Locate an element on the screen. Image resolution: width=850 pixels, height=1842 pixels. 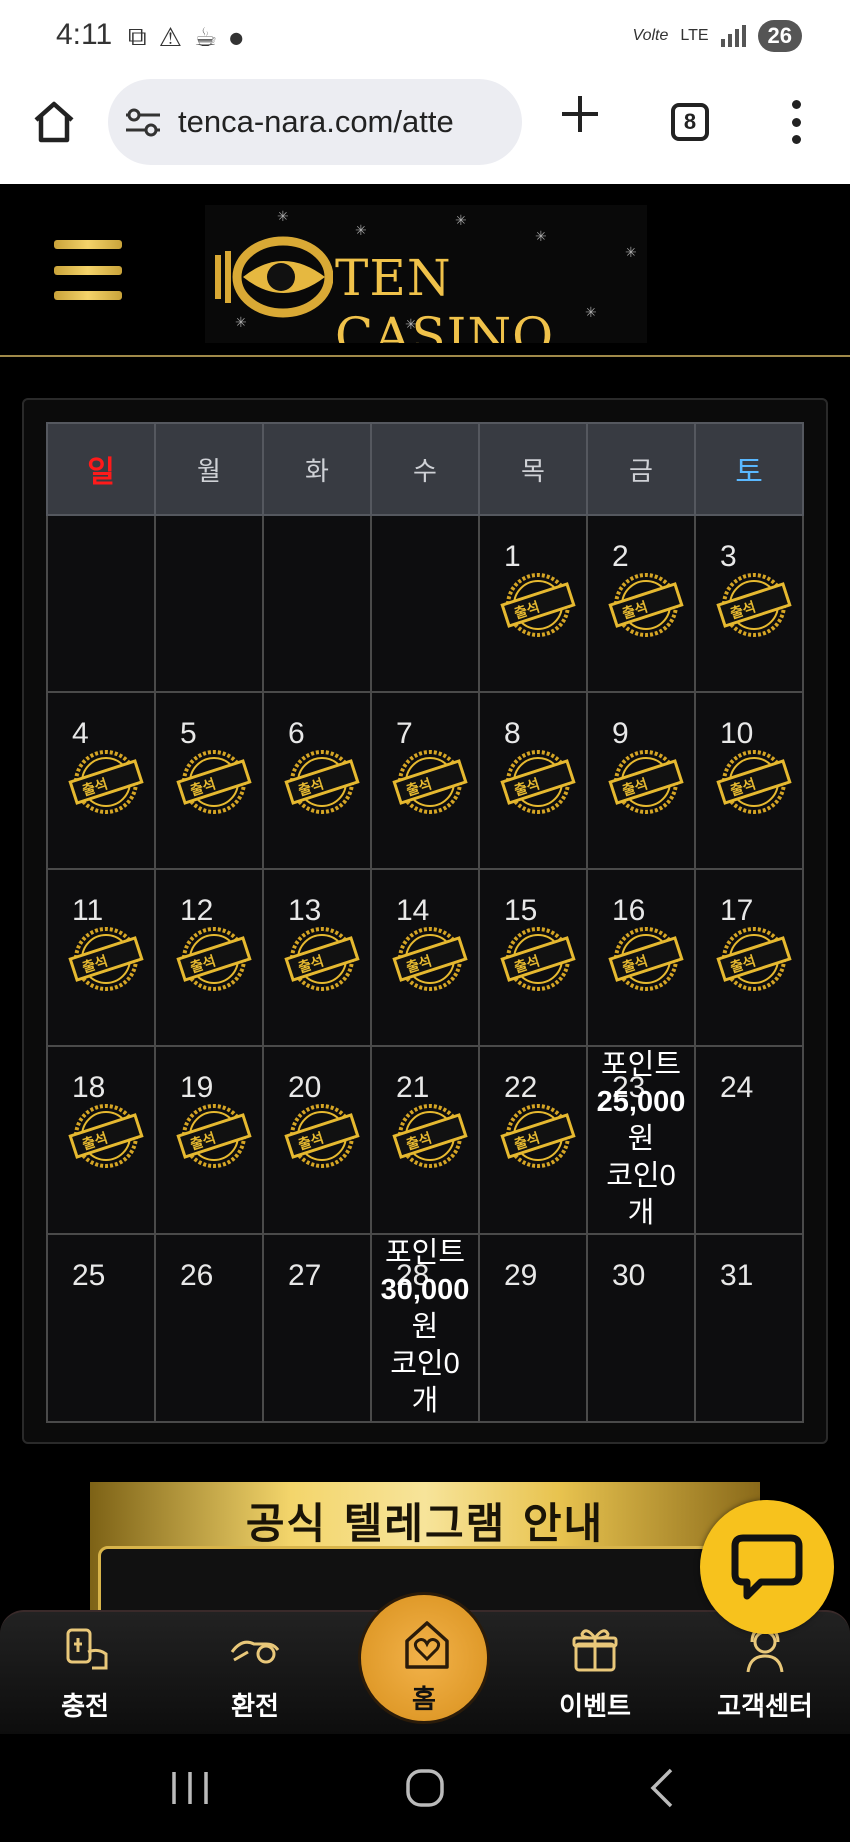
banner-title: 공식 텔레그램 안내 is located at coordinates (425, 1523).